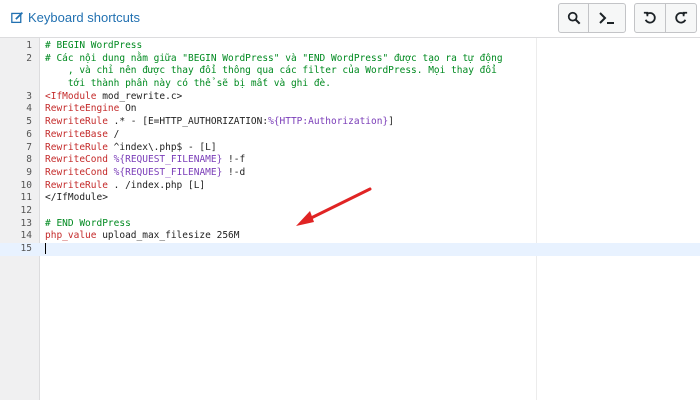 The image size is (700, 400). What do you see at coordinates (328, 122) in the screenshot?
I see `code-variable: %{HTTP:Authorization}` at bounding box center [328, 122].